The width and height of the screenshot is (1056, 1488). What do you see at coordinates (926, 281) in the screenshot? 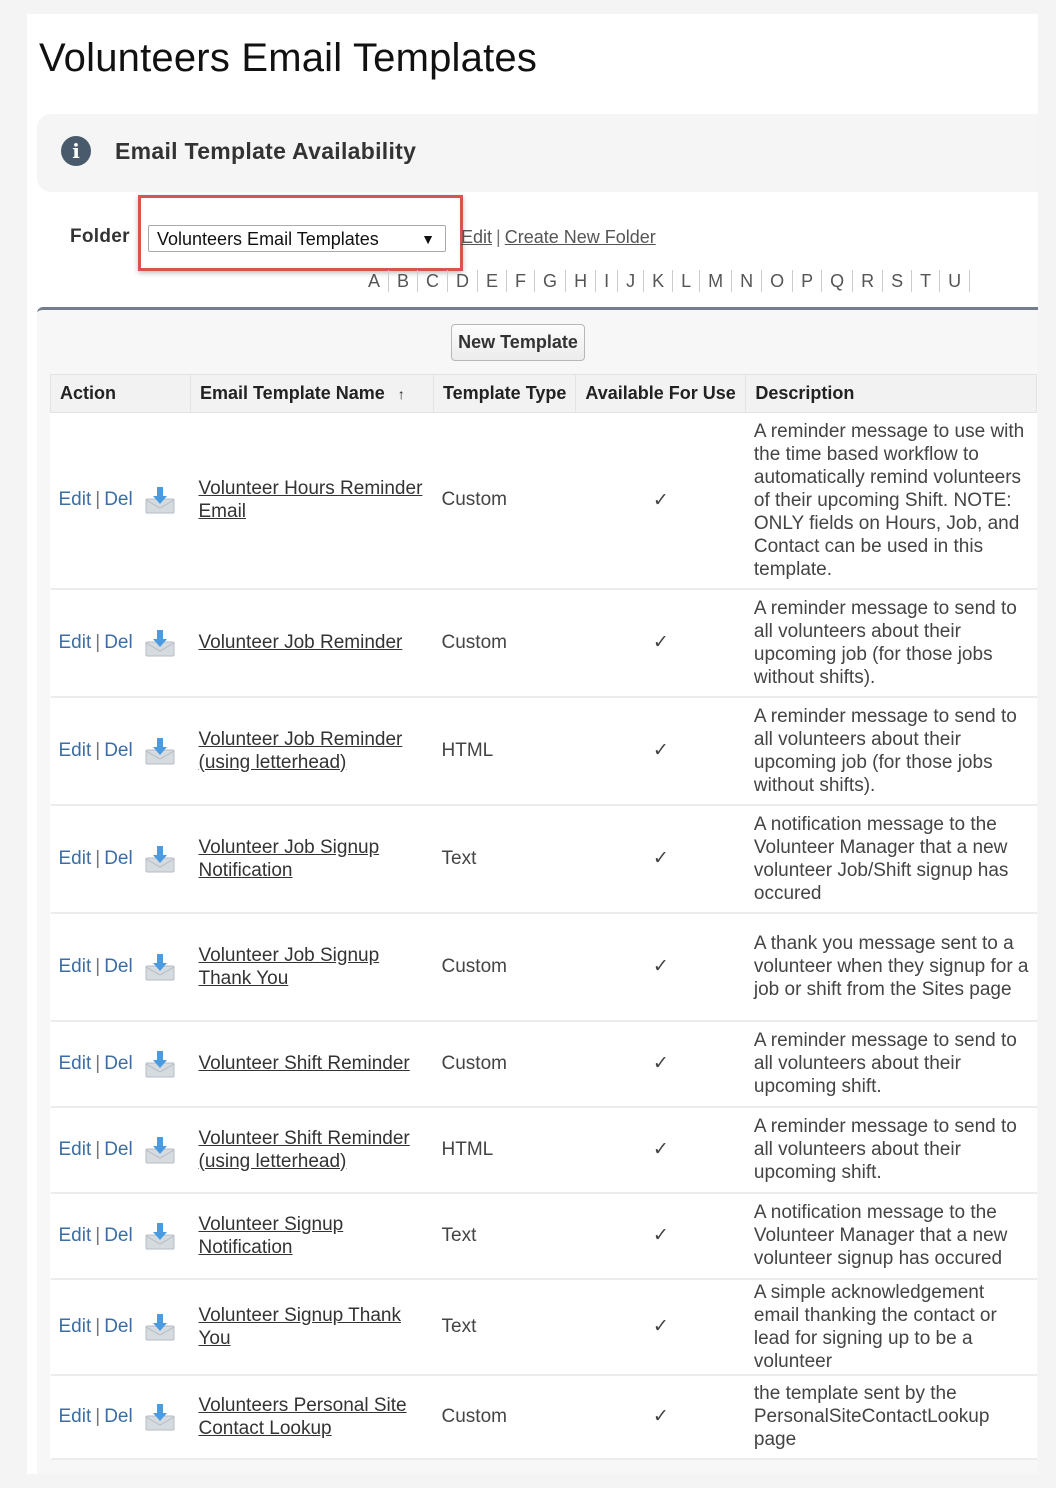
I see `alphabet-filter-t: T` at bounding box center [926, 281].